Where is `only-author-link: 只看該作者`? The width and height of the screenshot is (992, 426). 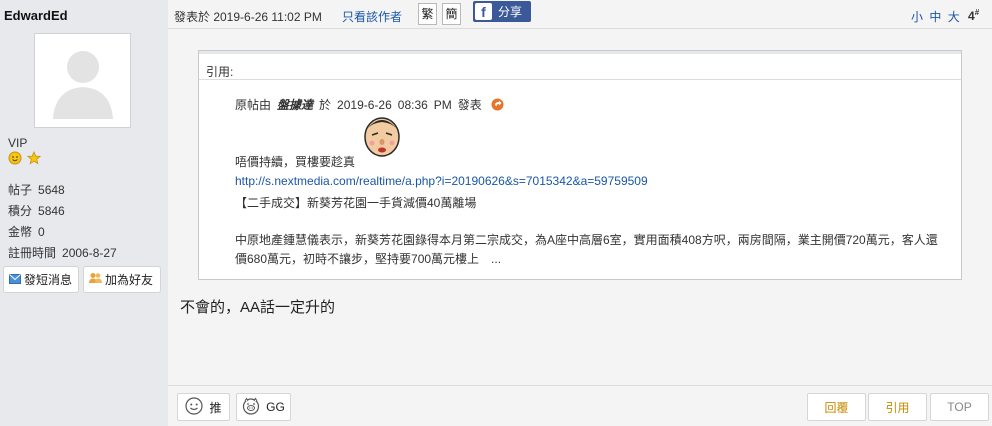 only-author-link: 只看該作者 is located at coordinates (372, 16).